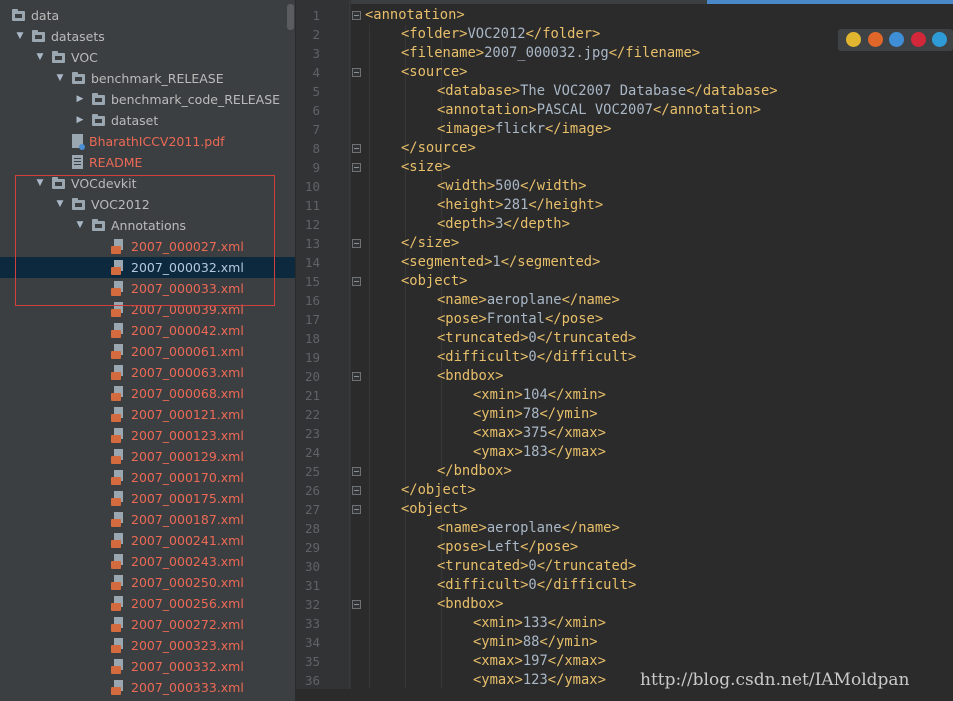  What do you see at coordinates (147, 372) in the screenshot?
I see `tree-row-2007-000063-xml: 2007_000063.xml` at bounding box center [147, 372].